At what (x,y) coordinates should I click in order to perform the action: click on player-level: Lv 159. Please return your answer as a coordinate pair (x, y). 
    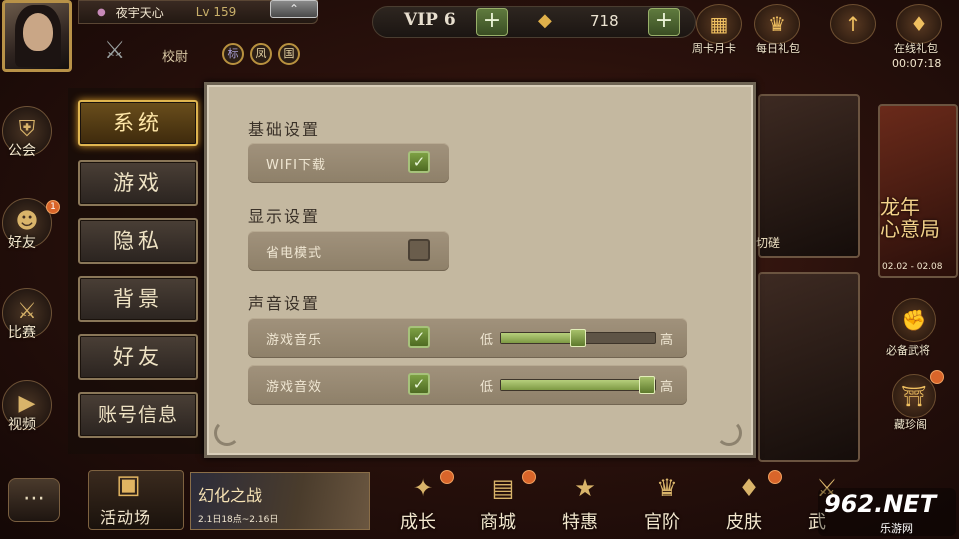
    Looking at the image, I should click on (216, 12).